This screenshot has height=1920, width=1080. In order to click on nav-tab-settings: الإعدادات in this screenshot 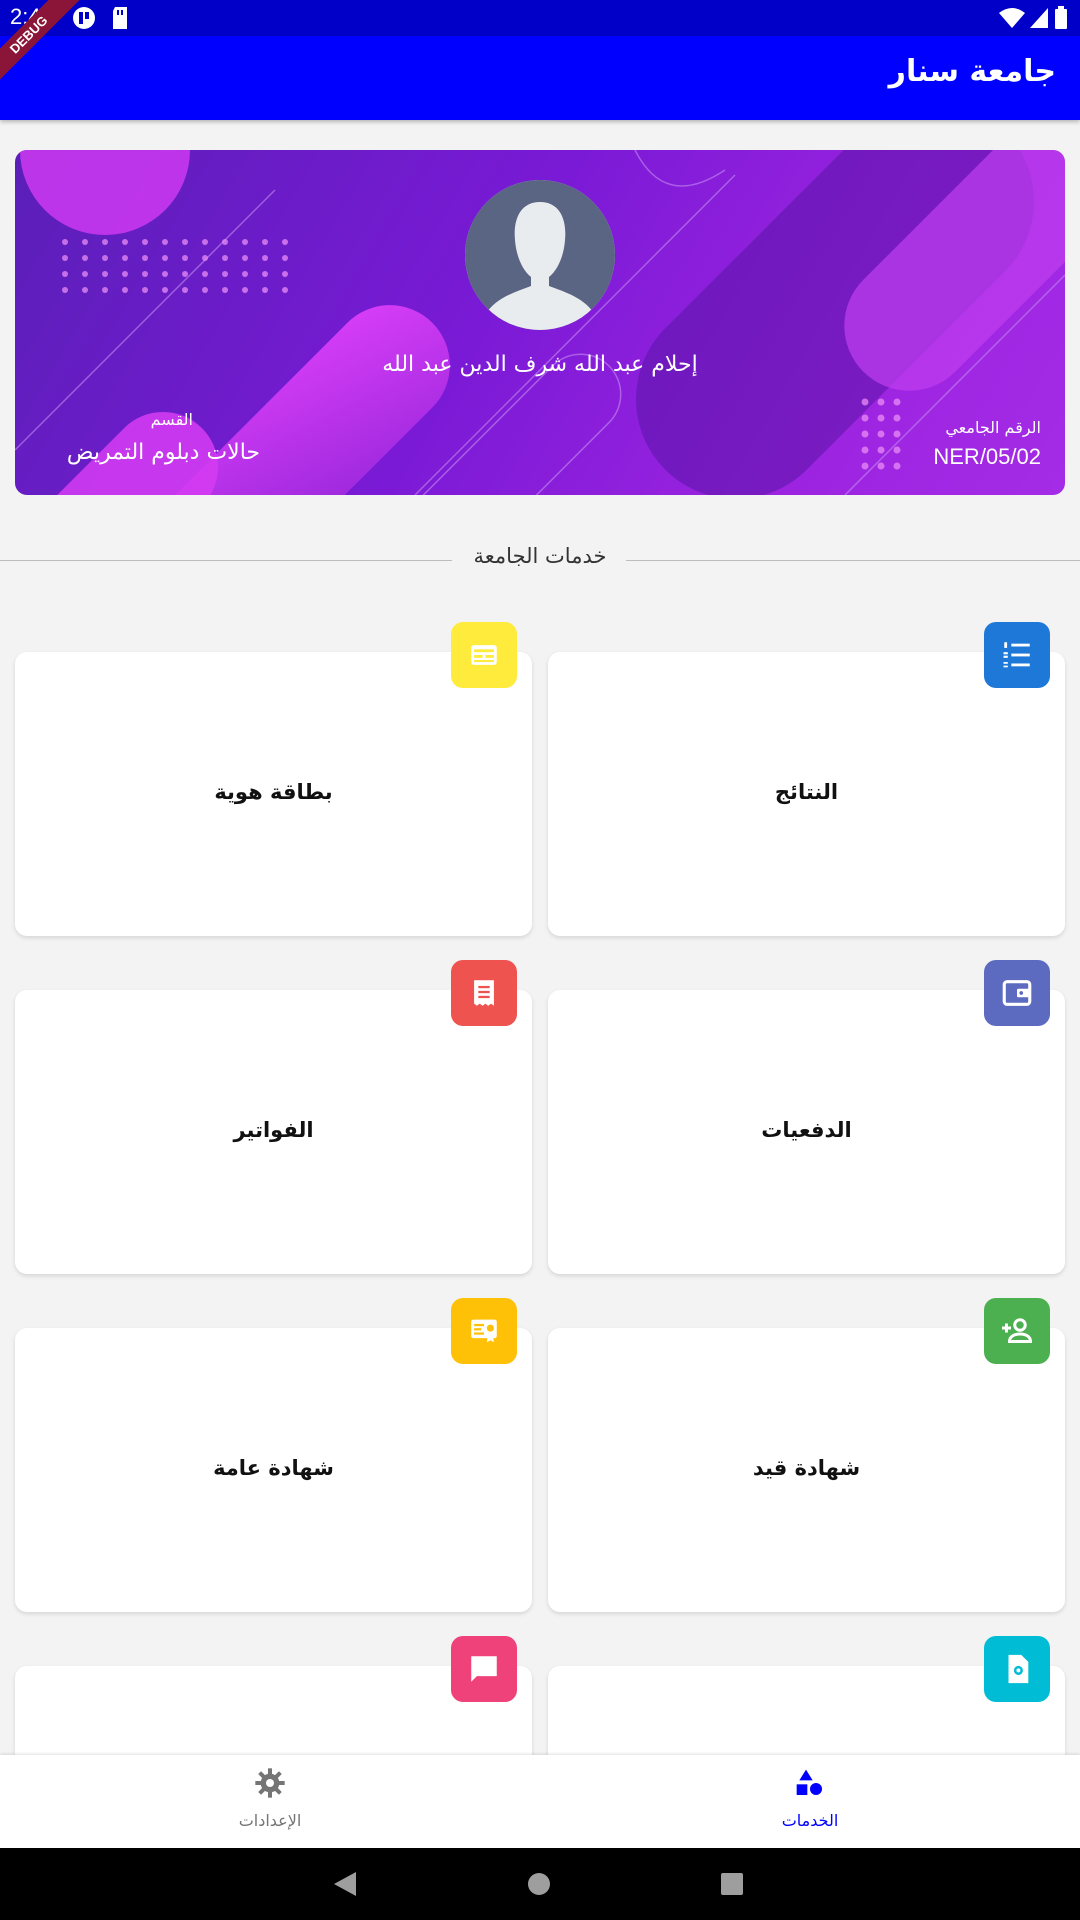, I will do `click(270, 1801)`.